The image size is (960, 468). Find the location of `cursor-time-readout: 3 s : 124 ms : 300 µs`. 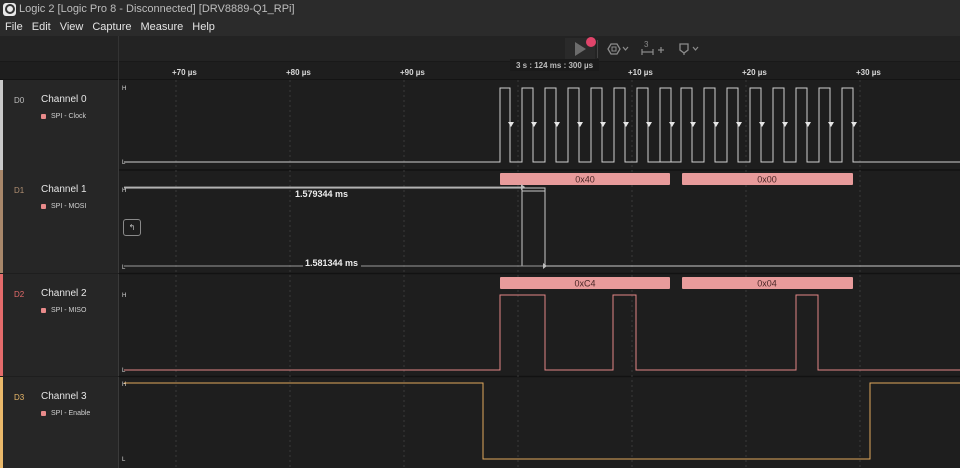

cursor-time-readout: 3 s : 124 ms : 300 µs is located at coordinates (555, 65).